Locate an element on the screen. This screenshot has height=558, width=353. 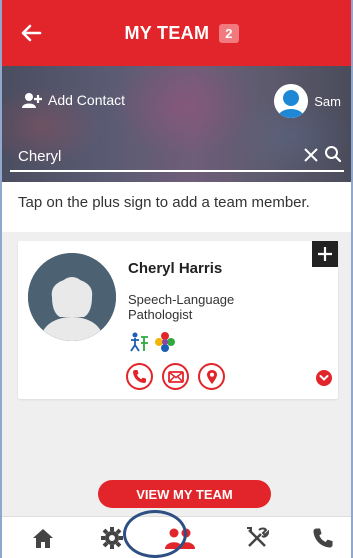
add-person-icon is located at coordinates (32, 100).